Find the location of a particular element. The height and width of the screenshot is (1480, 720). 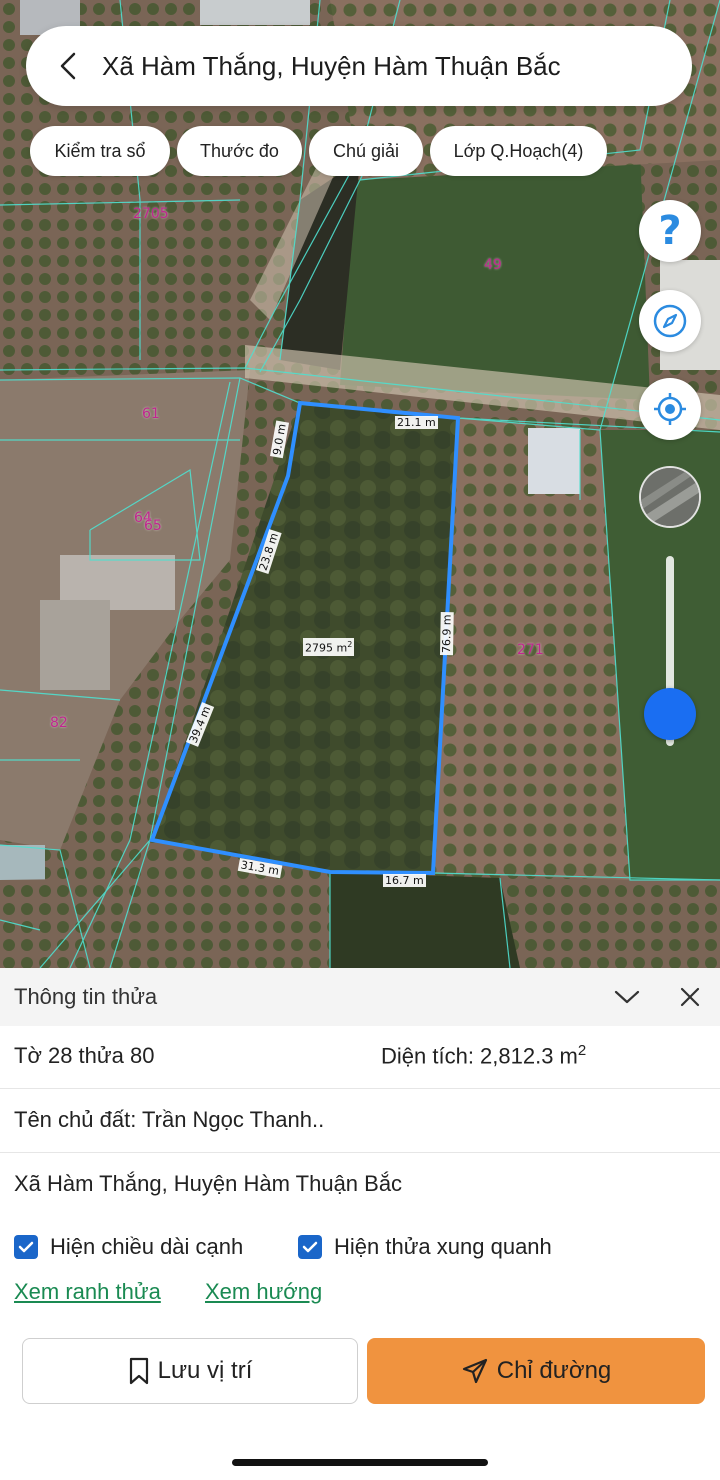

directions-button: Chỉ đường is located at coordinates (536, 1371).